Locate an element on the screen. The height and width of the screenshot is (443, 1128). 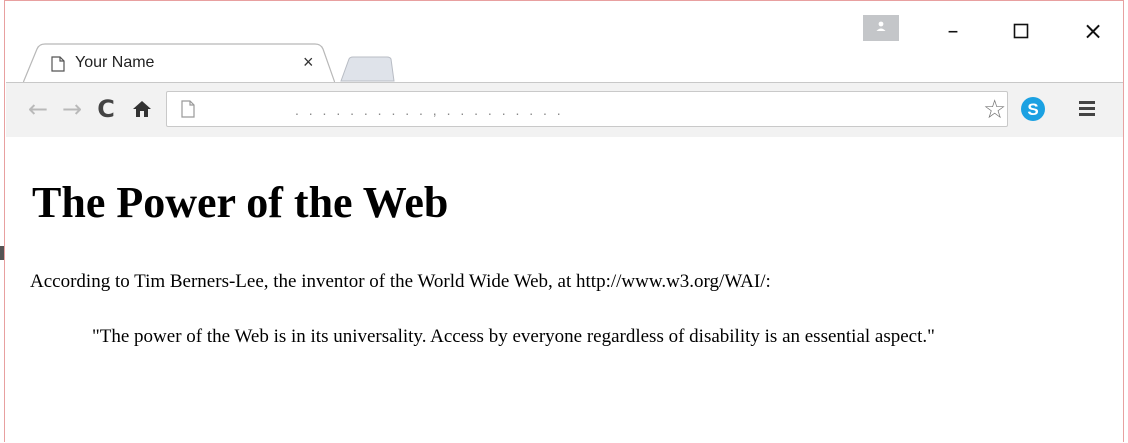
page-icon is located at coordinates (188, 111).